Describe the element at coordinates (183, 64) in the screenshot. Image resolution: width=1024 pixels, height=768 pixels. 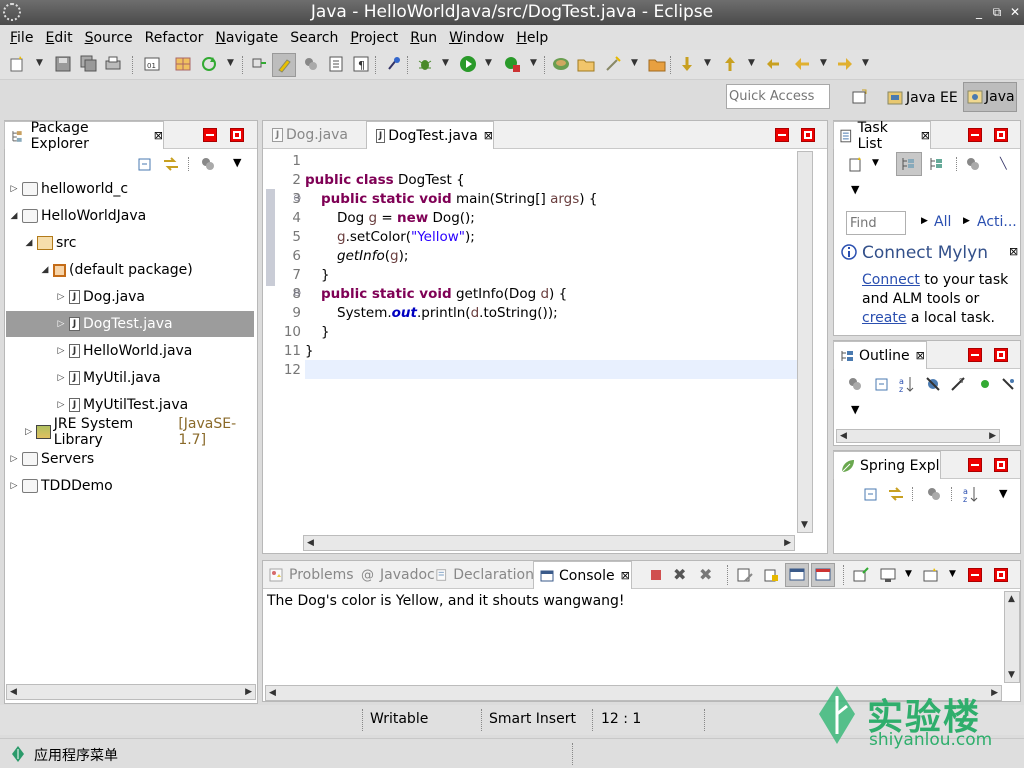
I see `build-icon` at that location.